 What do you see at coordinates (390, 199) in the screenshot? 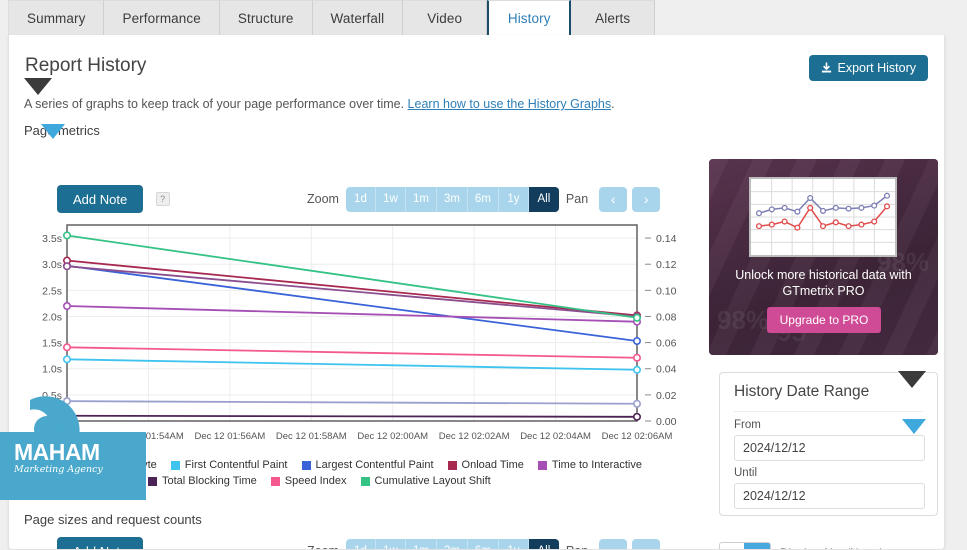
I see `zoom-1w-button-1: 1w` at bounding box center [390, 199].